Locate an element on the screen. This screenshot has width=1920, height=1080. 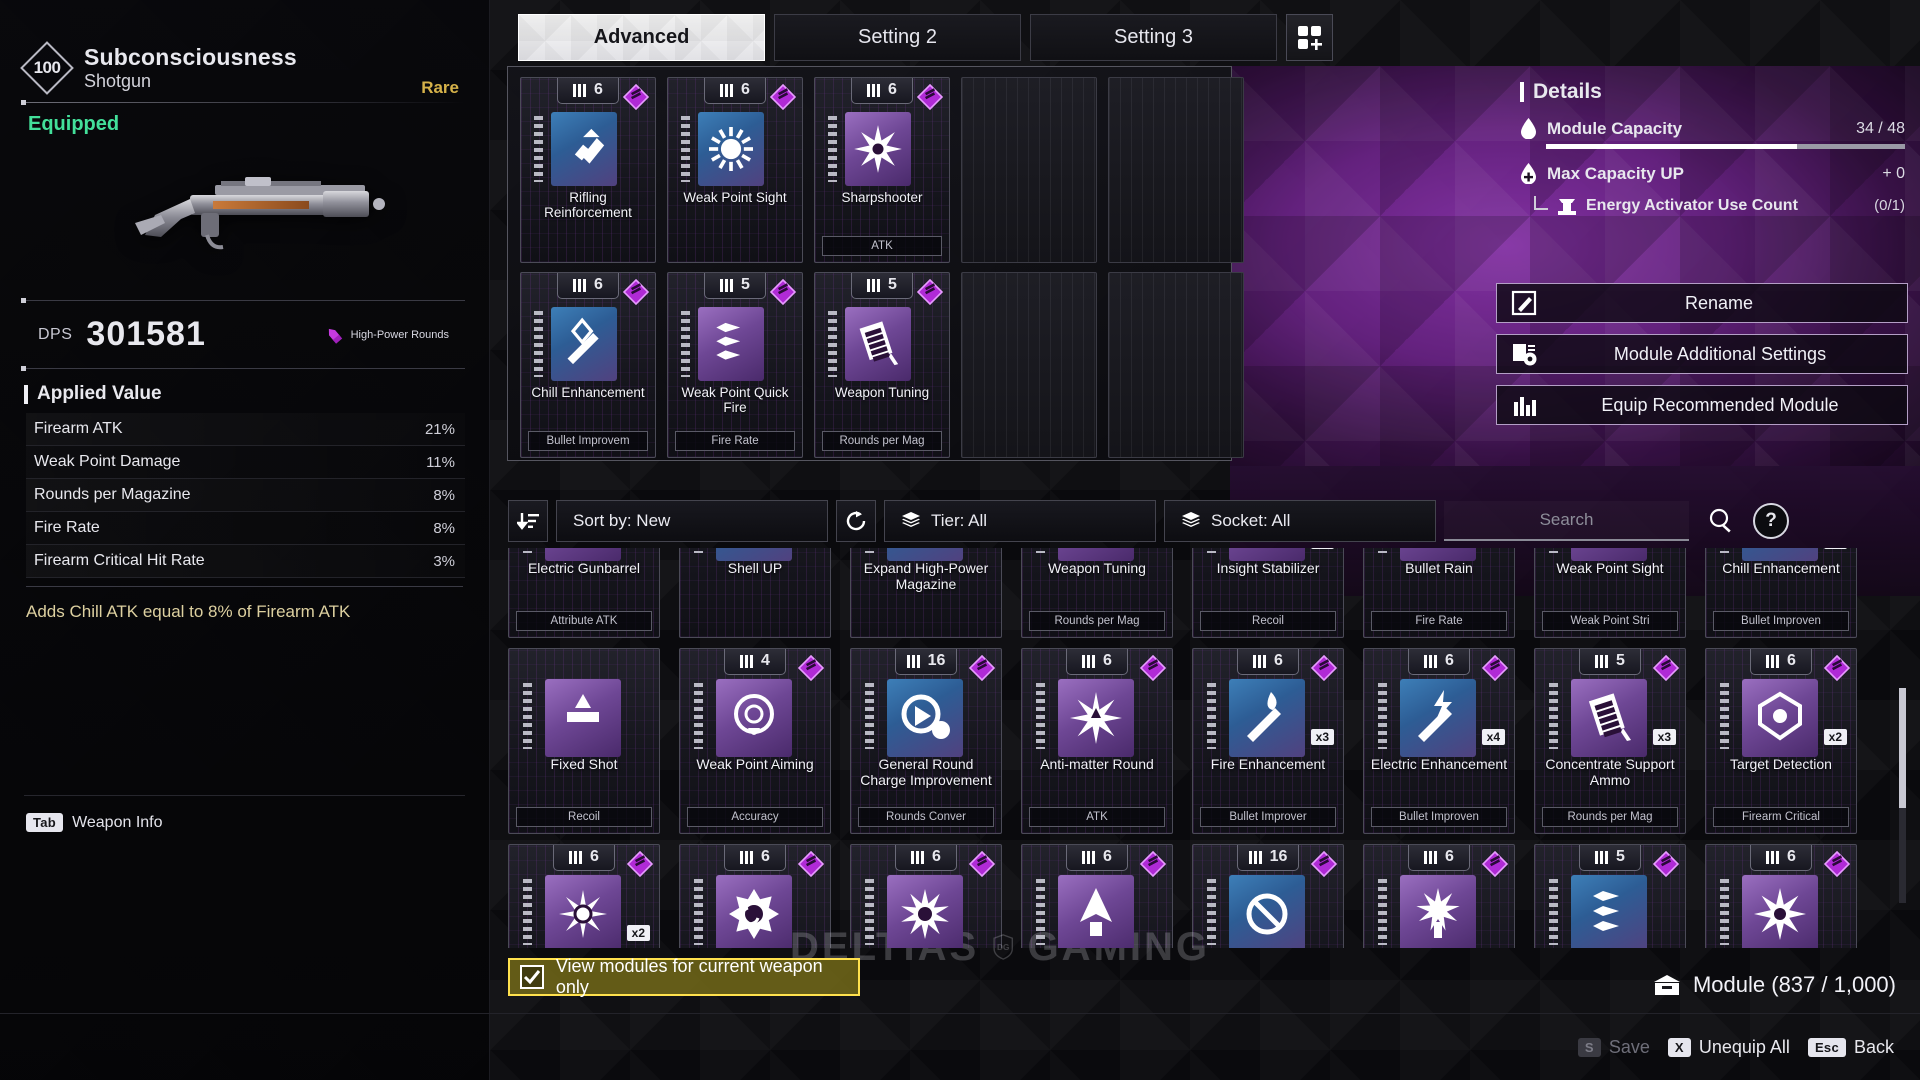
tab-setting-3: Setting 3 is located at coordinates (1153, 37).